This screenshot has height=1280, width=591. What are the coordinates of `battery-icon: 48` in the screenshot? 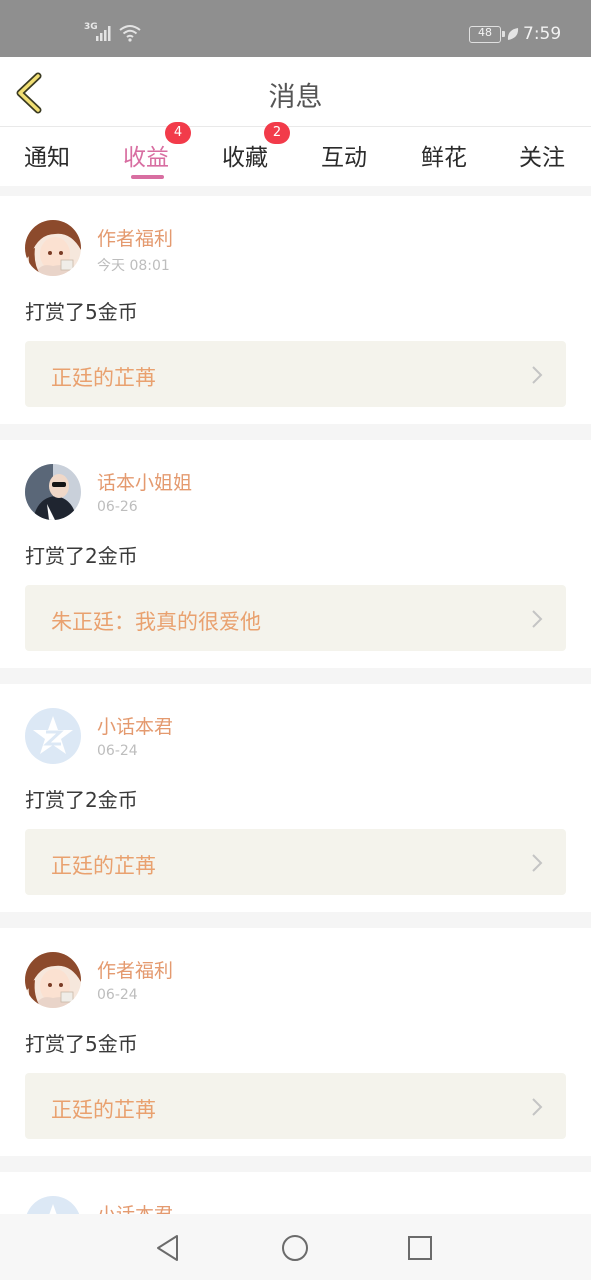 It's located at (487, 34).